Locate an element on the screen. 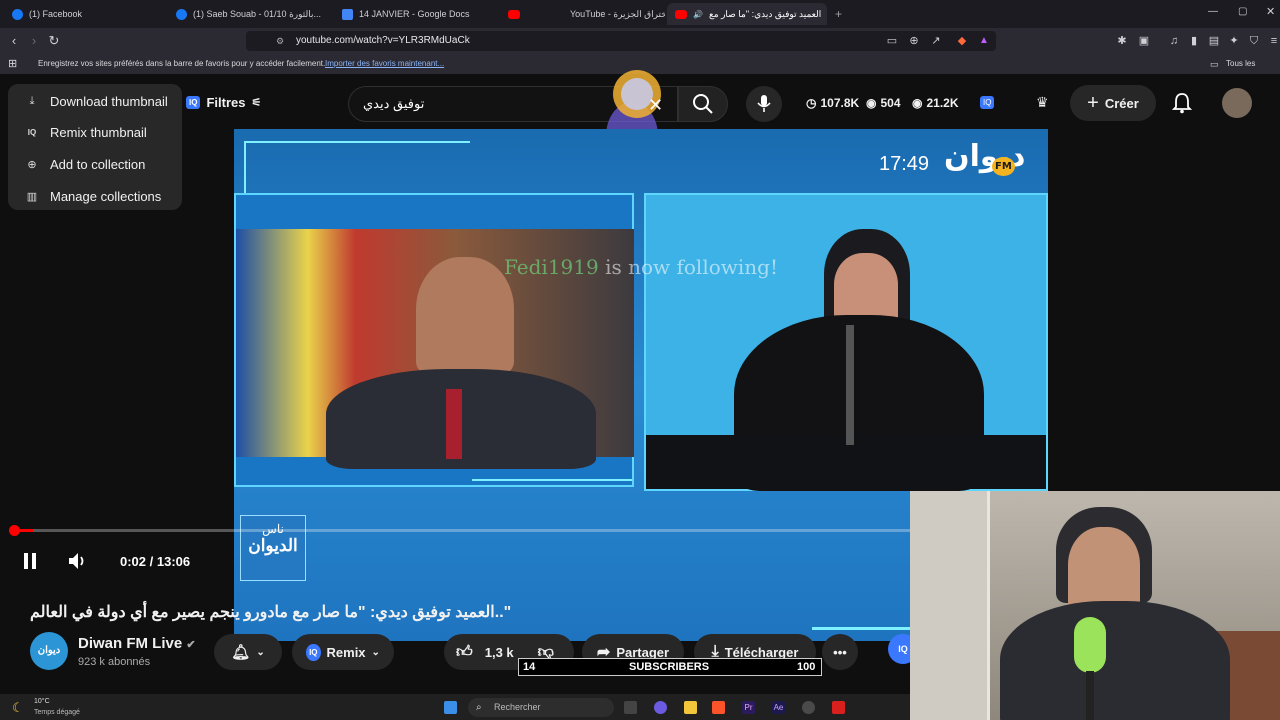 This screenshot has height=720, width=1280. taskbar-search: ⌕ Rechercher is located at coordinates (541, 707).